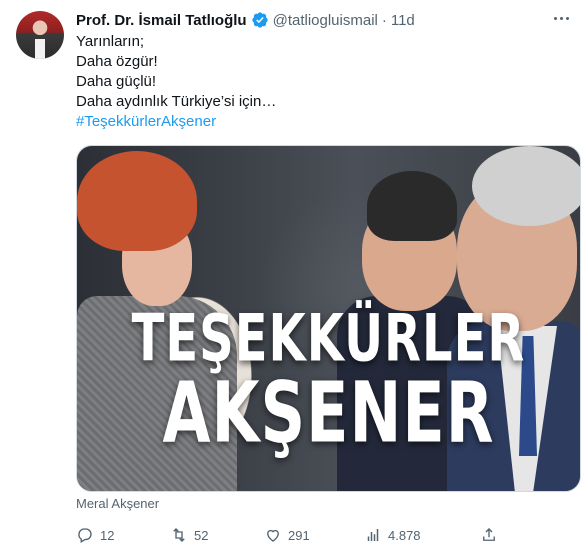  I want to click on more-icon, so click(561, 18).